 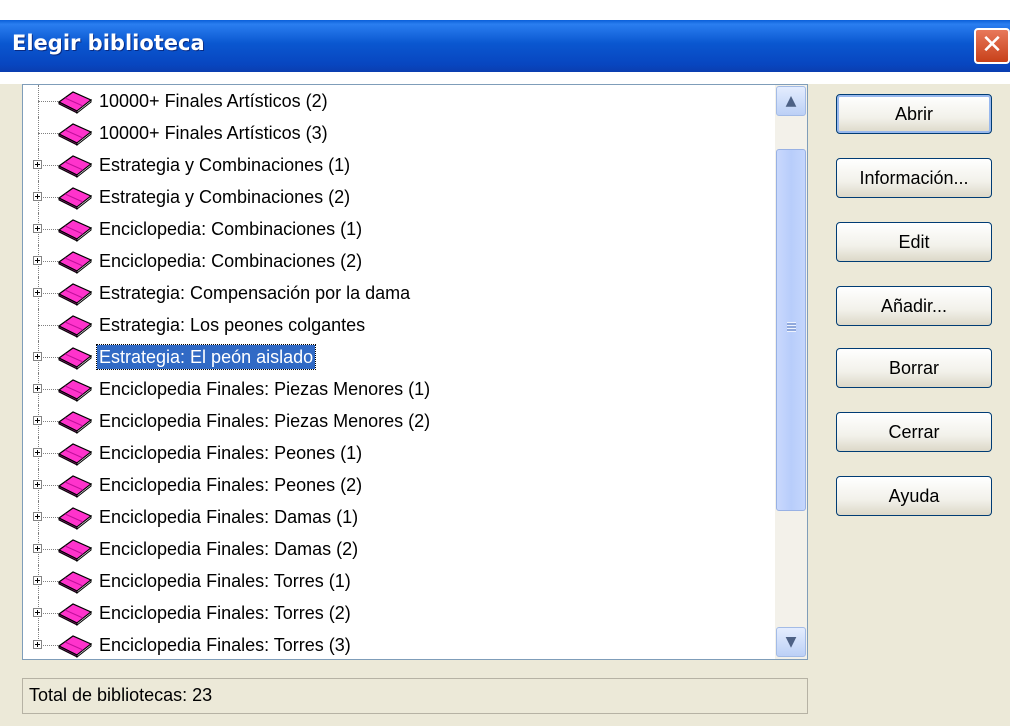 I want to click on tree-item: Enciclopedia Finales: Damas (2), so click(x=399, y=549).